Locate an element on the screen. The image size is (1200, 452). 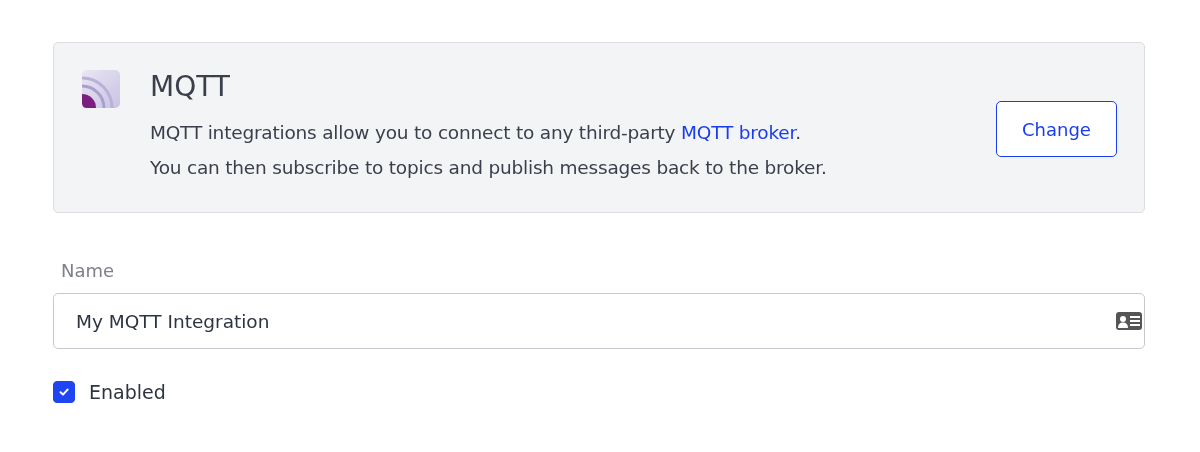
integration-description: MQTT integrations allow you to connect to any third-party MQTT broker. You can then subscribe to topics and publish messages back to the broker. is located at coordinates (489, 150).